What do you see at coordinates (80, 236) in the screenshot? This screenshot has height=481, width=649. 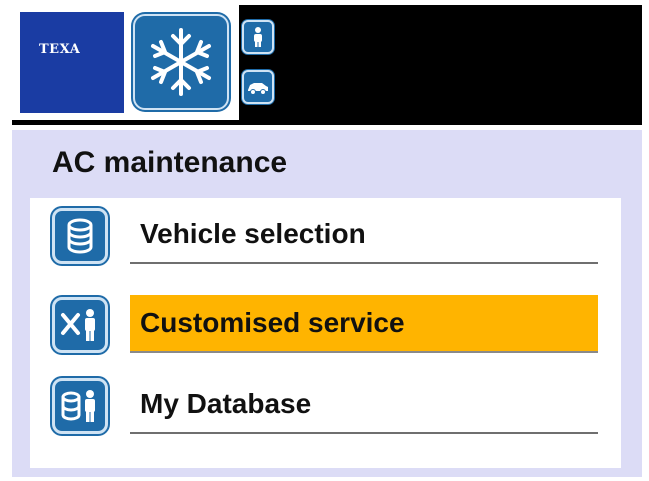 I see `database-icon` at bounding box center [80, 236].